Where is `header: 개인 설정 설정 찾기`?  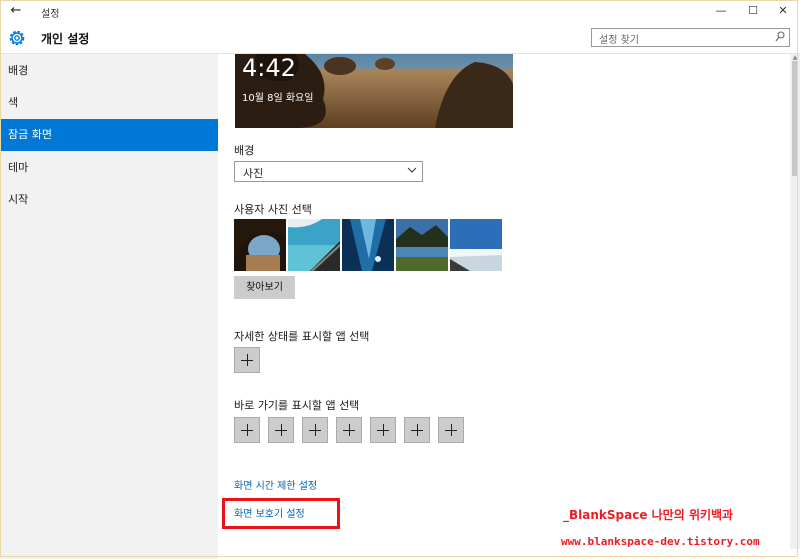
header: 개인 설정 설정 찾기 is located at coordinates (400, 38).